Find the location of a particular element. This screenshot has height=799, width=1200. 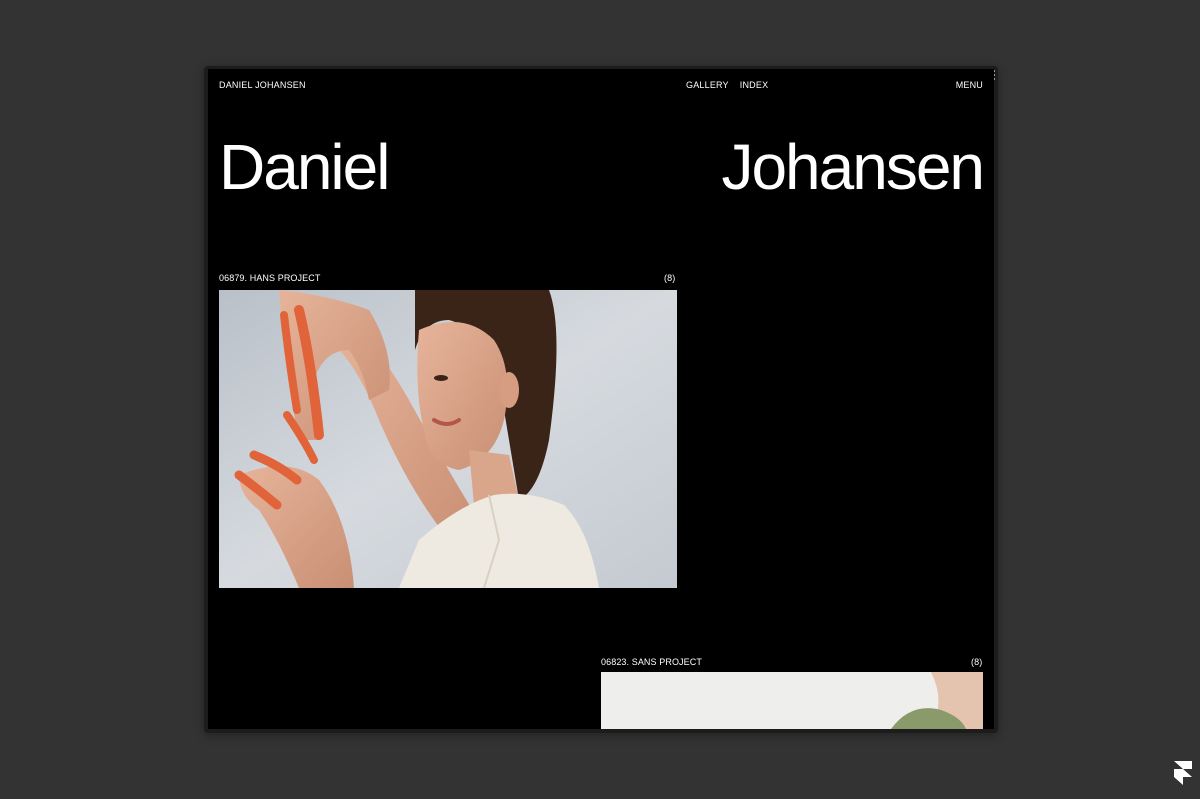

project-title: 06823. SANS PROJECT is located at coordinates (651, 662).